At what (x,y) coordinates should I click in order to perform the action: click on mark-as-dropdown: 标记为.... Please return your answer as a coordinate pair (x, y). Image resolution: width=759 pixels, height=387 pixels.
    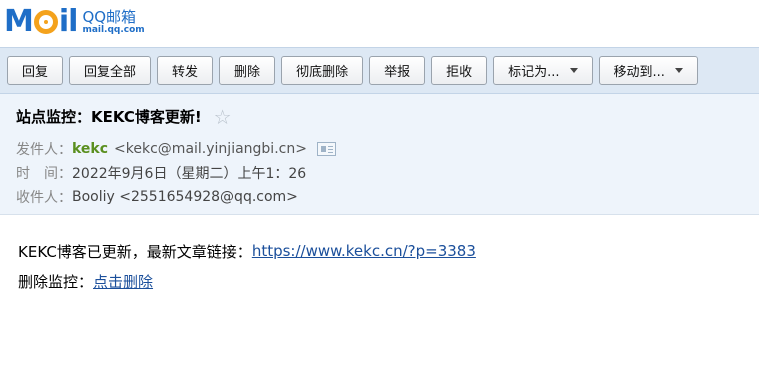
    Looking at the image, I should click on (543, 70).